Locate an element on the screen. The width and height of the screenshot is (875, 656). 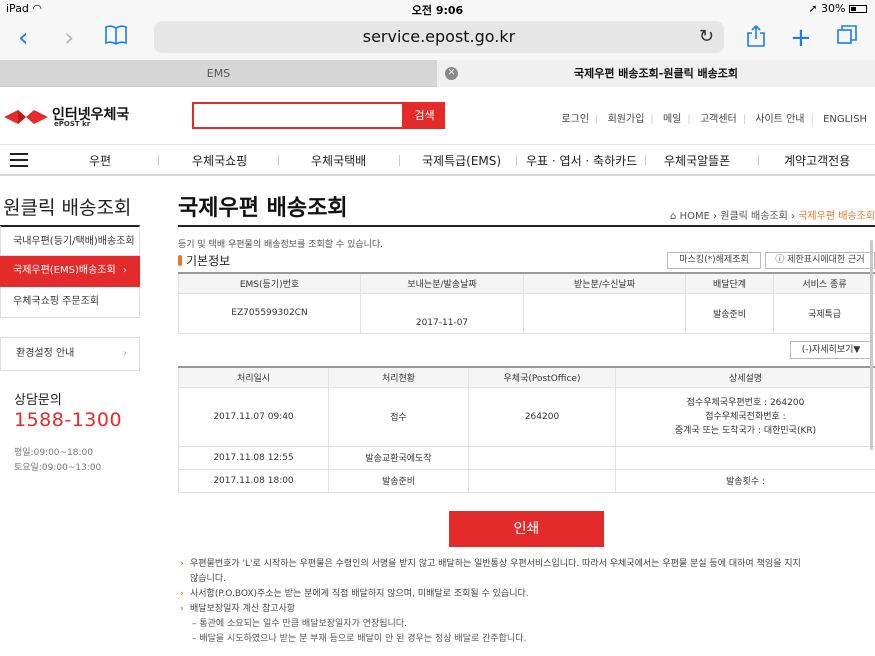
title-divider is located at coordinates (526, 226).